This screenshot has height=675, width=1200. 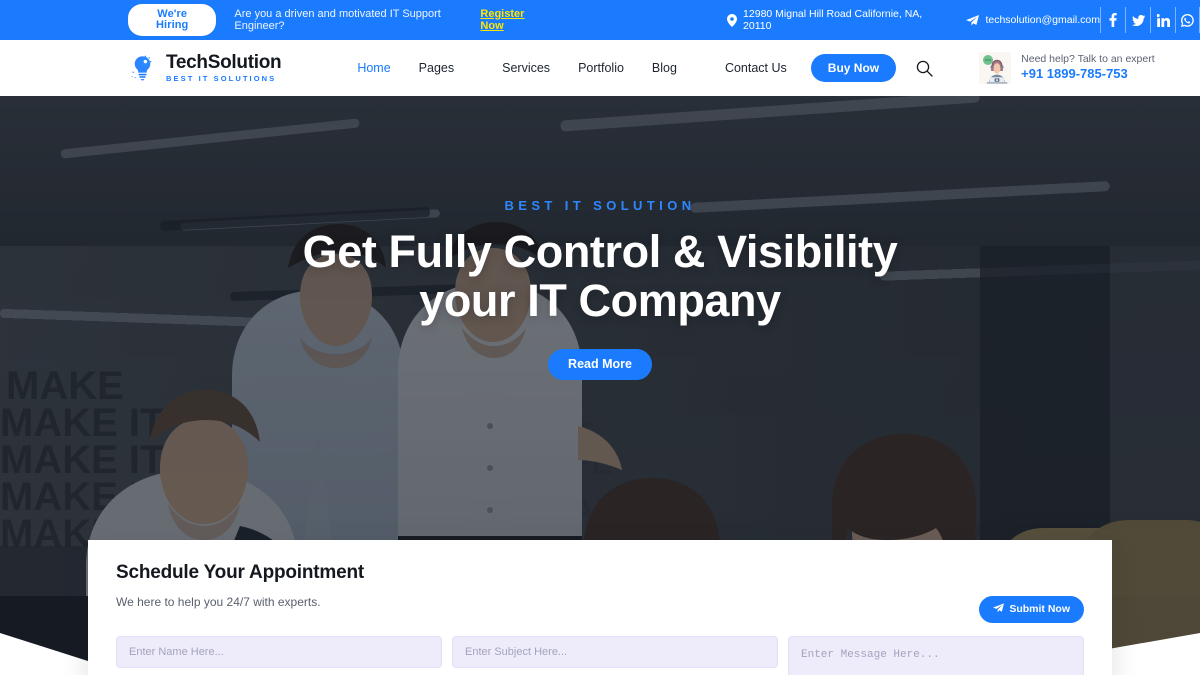 I want to click on support-agent-avatar-icon, so click(x=995, y=68).